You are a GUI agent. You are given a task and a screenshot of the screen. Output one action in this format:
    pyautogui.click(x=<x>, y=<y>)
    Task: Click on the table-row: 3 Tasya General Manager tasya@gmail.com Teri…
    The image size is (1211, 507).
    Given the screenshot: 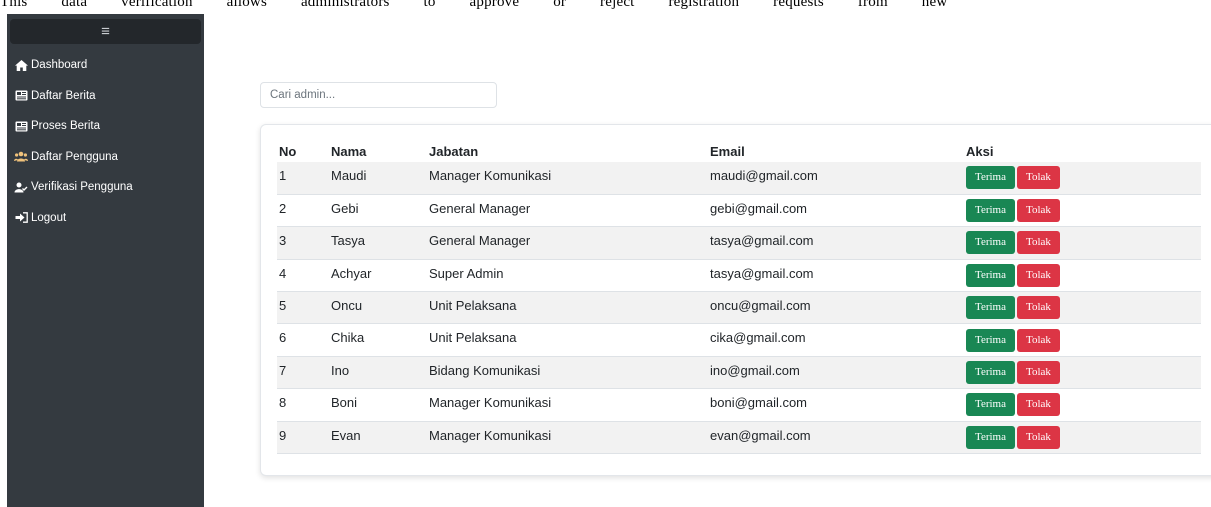 What is the action you would take?
    pyautogui.click(x=739, y=243)
    